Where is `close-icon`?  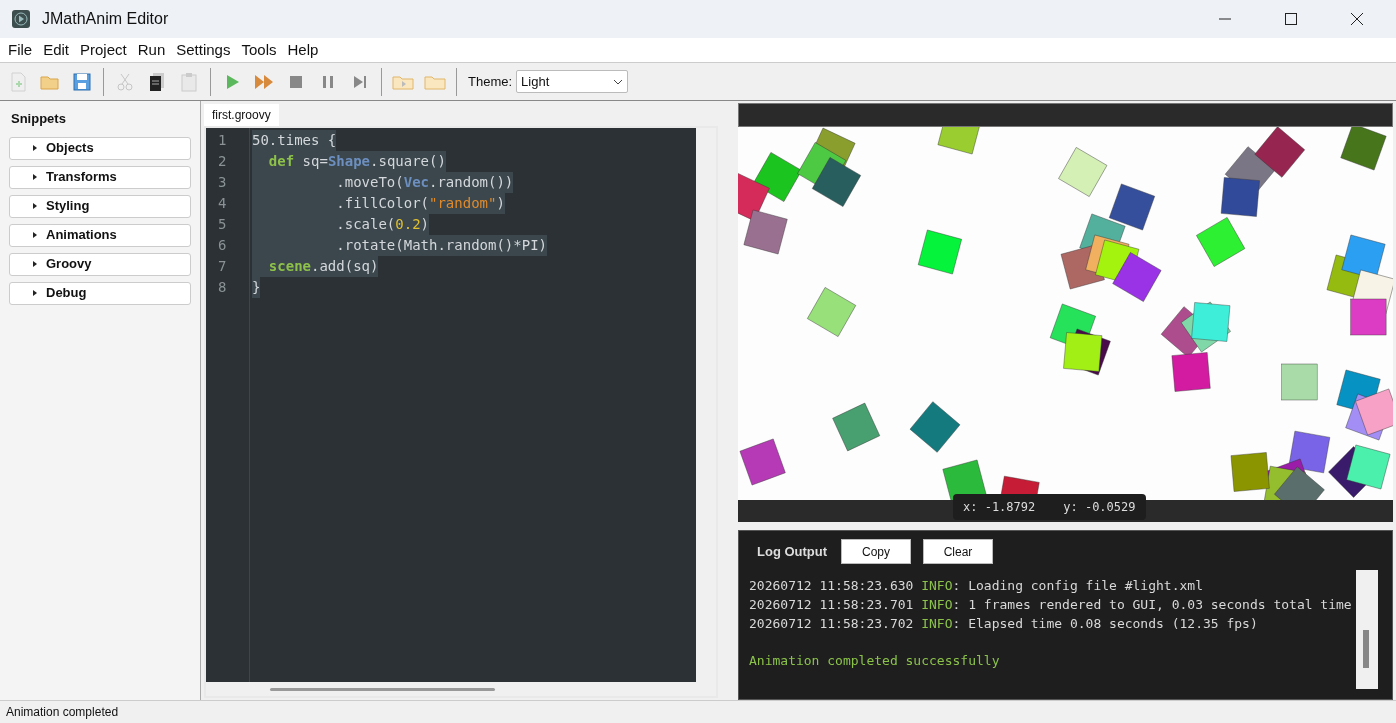
close-icon is located at coordinates (1357, 19).